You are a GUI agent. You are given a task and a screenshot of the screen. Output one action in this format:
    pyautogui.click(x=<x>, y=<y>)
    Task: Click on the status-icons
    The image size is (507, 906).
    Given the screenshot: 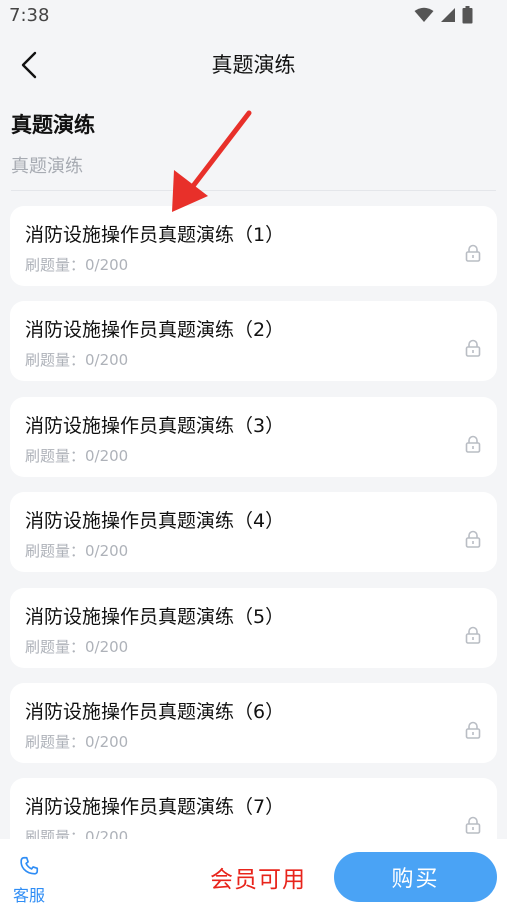 What is the action you would take?
    pyautogui.click(x=443, y=15)
    